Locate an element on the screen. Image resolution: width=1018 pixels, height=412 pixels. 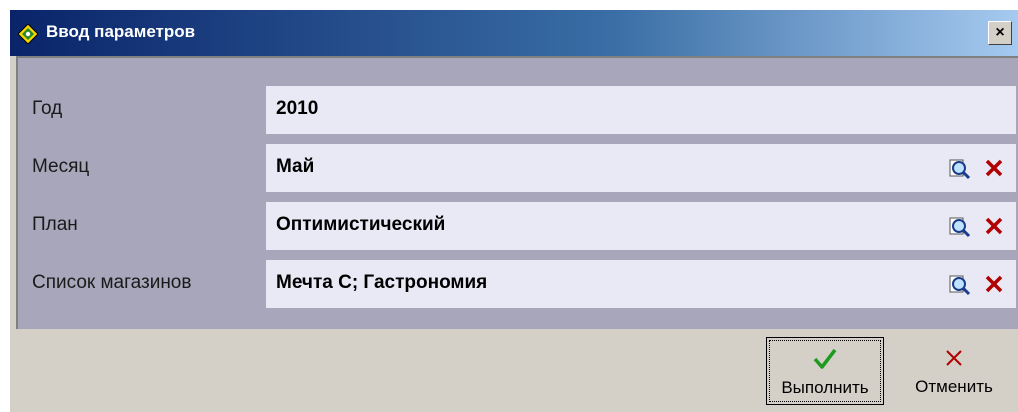
cancel-x-icon is located at coordinates (954, 358).